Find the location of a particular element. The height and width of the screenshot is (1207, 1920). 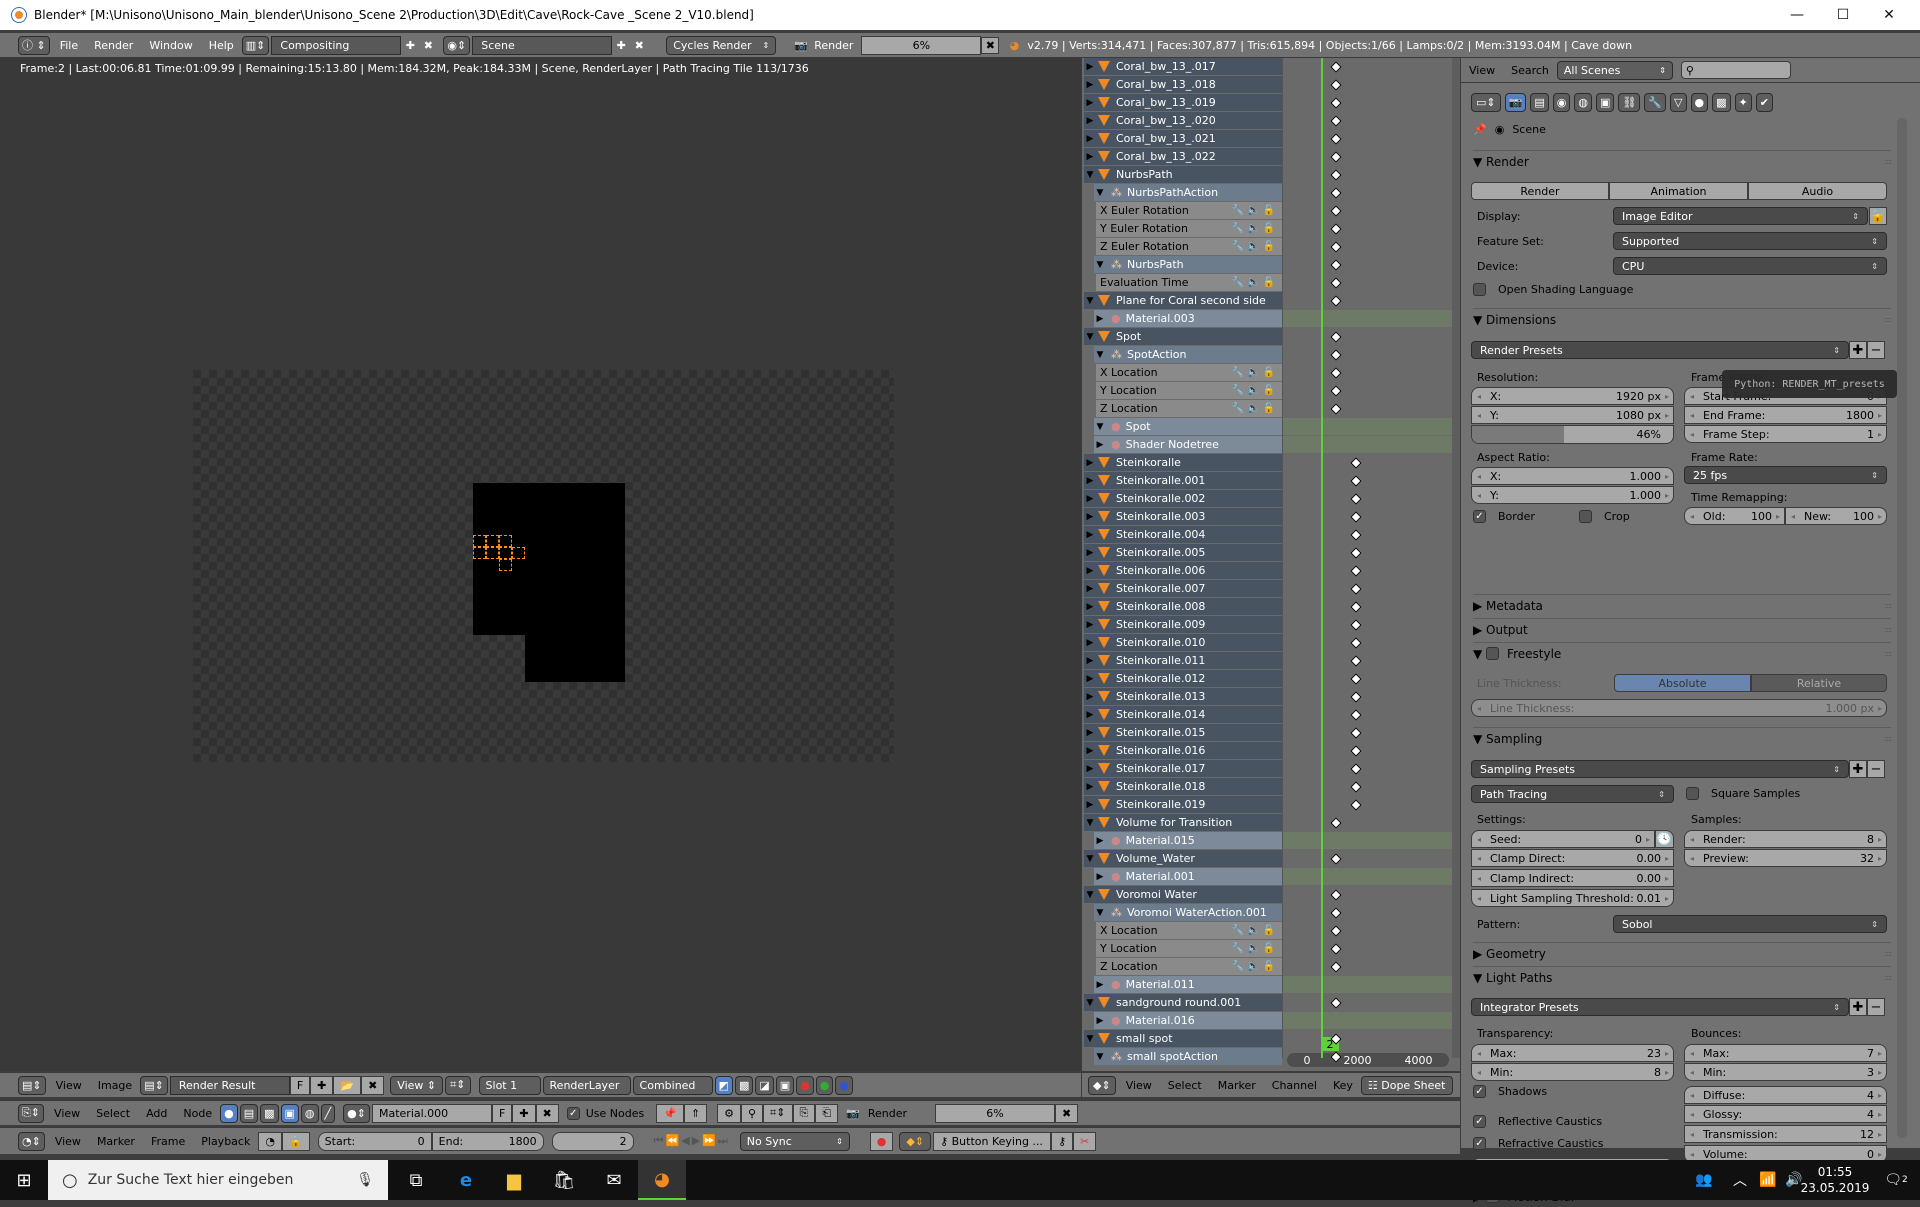

sampling-presets-select: Sampling Presets ⇕ is located at coordinates (1660, 769).